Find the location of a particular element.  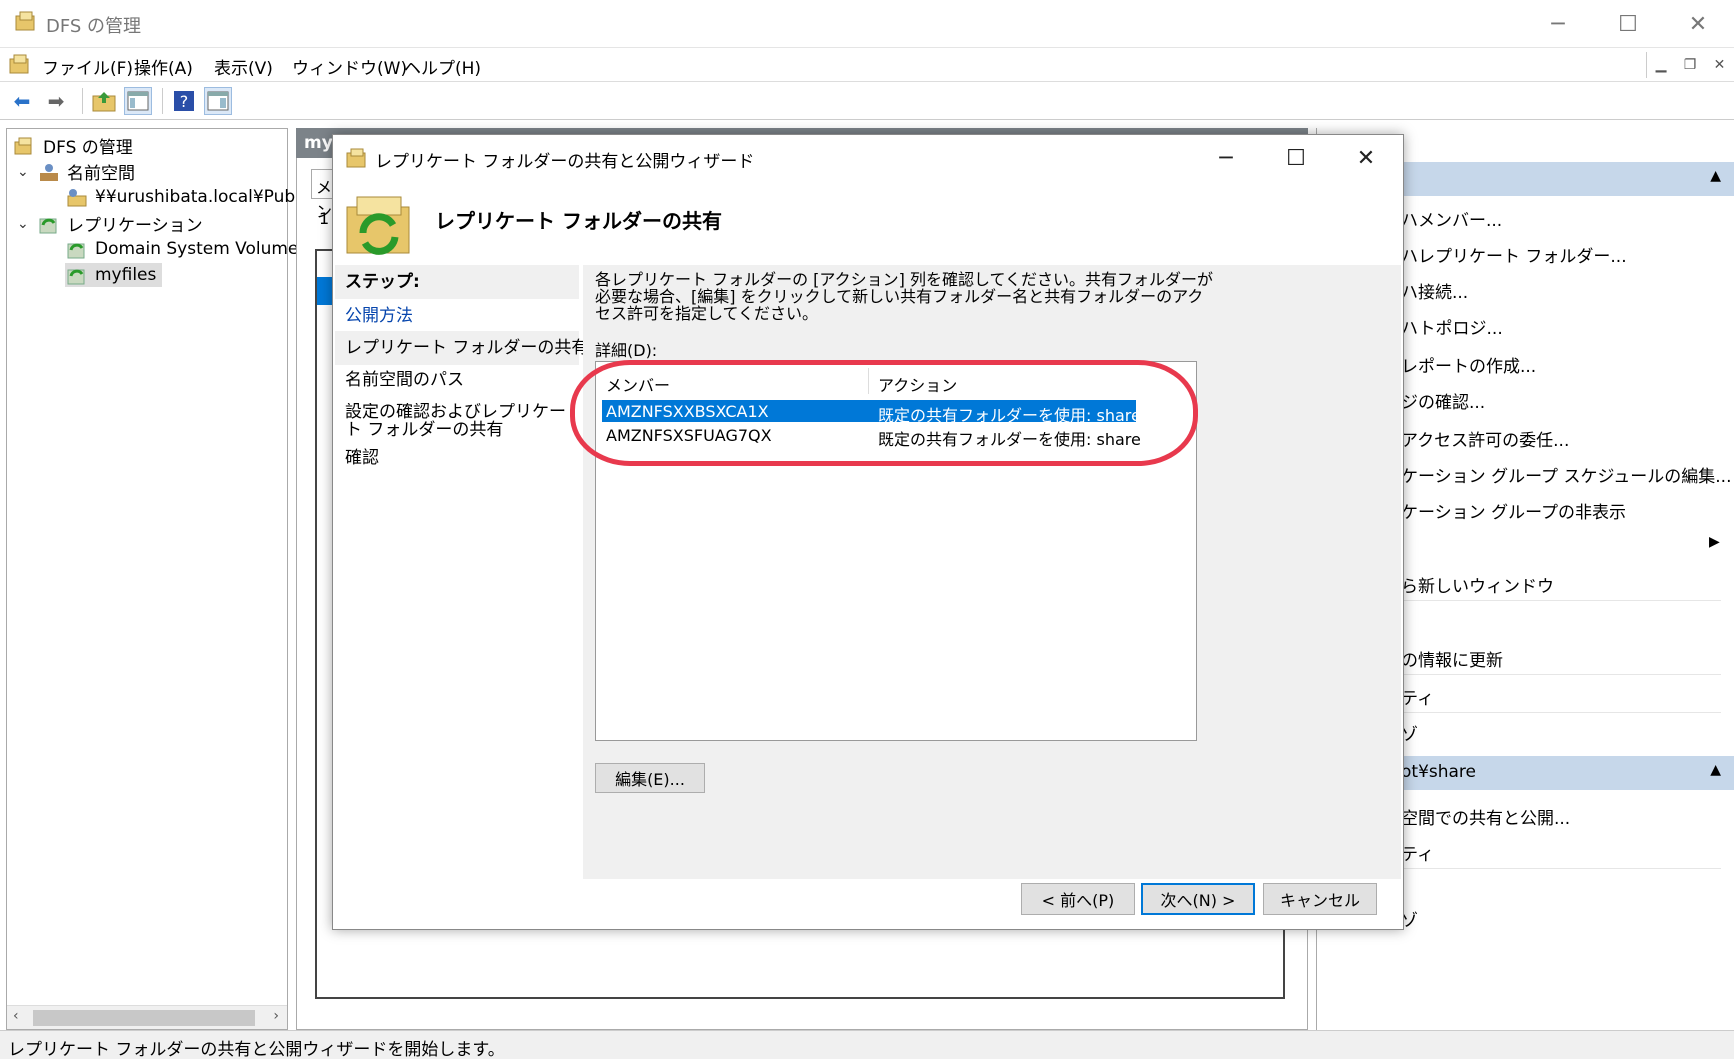

namespace-item-icon is located at coordinates (77, 197).